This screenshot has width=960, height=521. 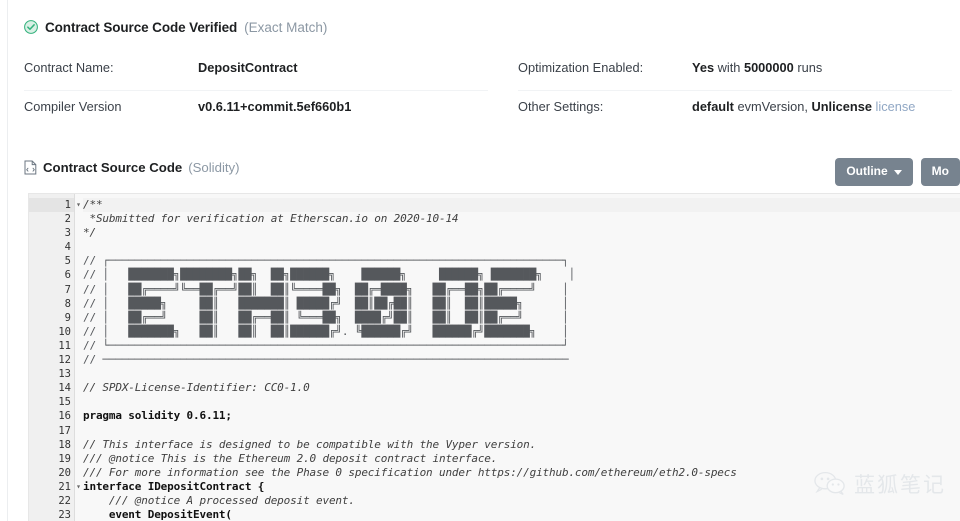 I want to click on more-options-label: Mo, so click(x=940, y=171).